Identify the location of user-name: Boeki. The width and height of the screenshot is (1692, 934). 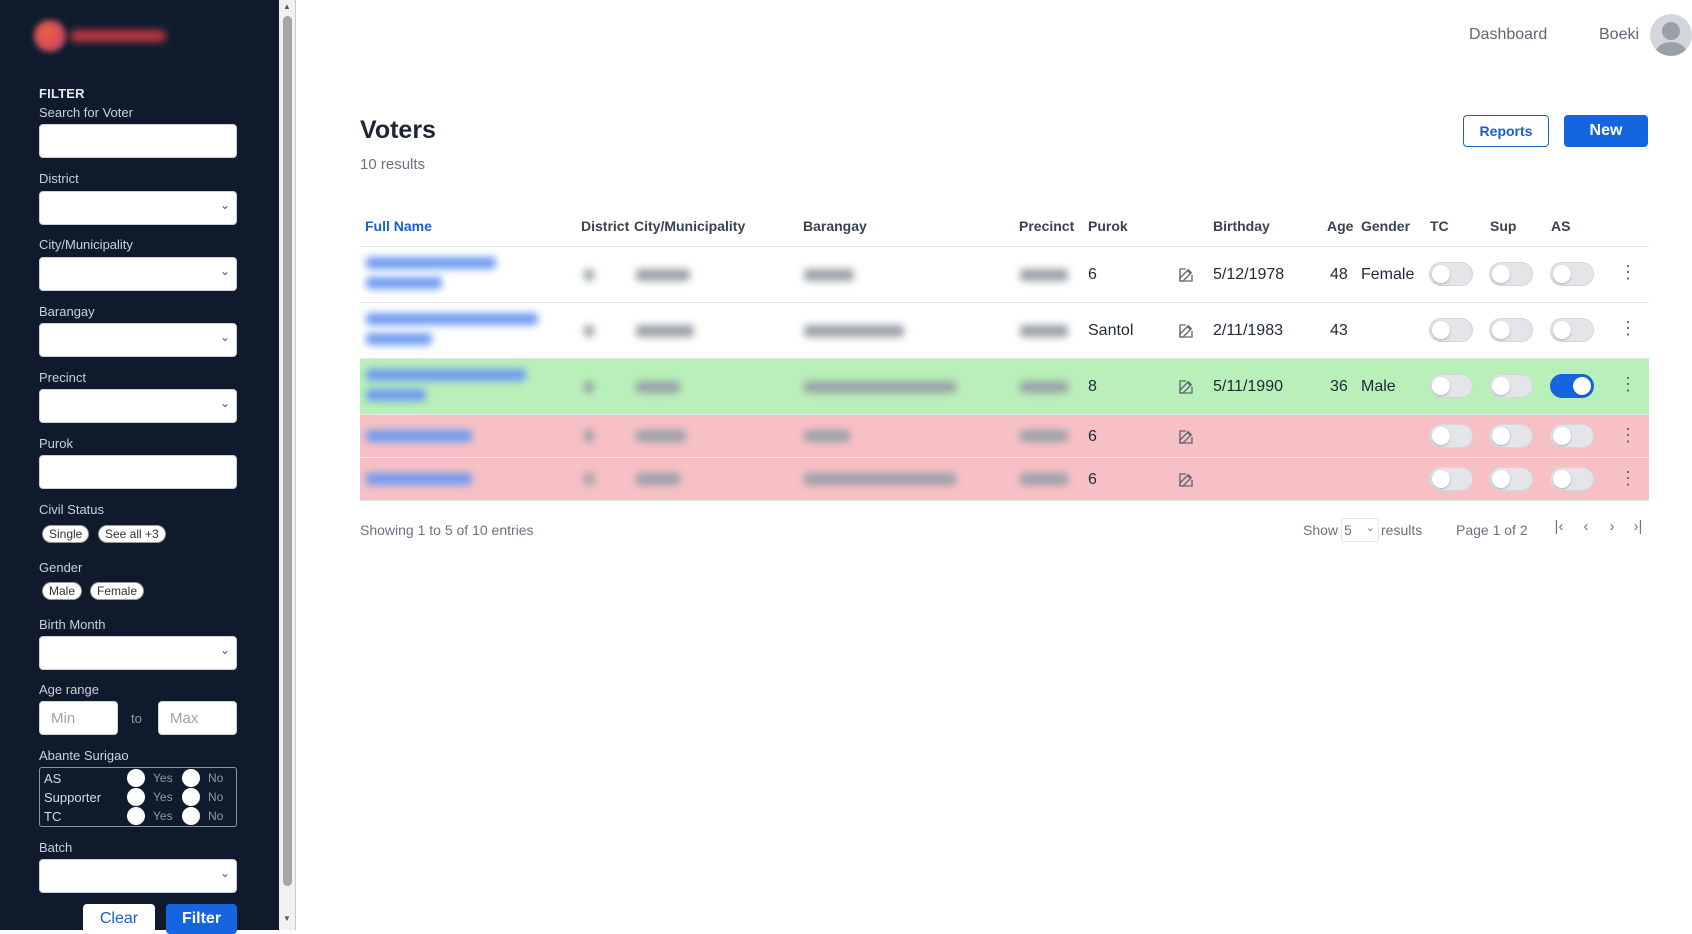
(1619, 35).